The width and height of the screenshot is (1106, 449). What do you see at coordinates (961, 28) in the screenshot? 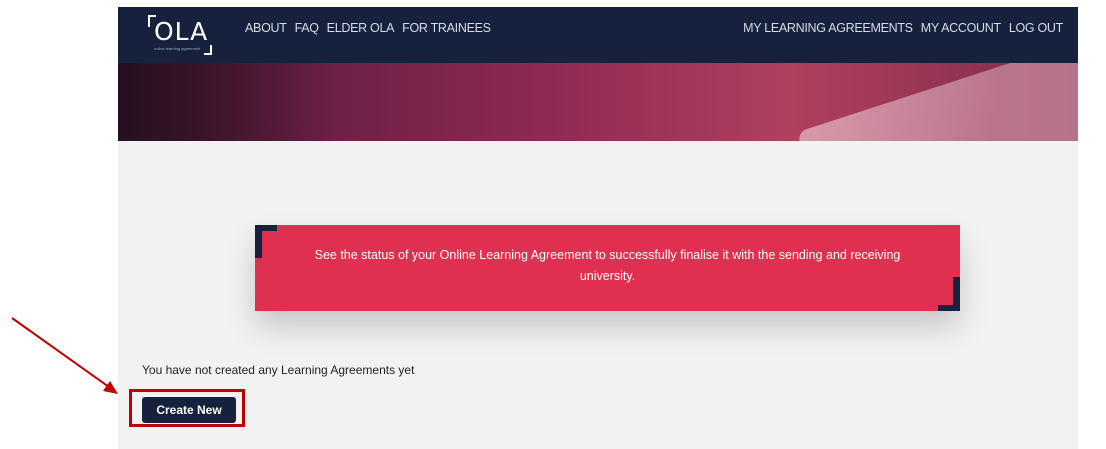
I see `nav-my-account: MY ACCOUNT` at bounding box center [961, 28].